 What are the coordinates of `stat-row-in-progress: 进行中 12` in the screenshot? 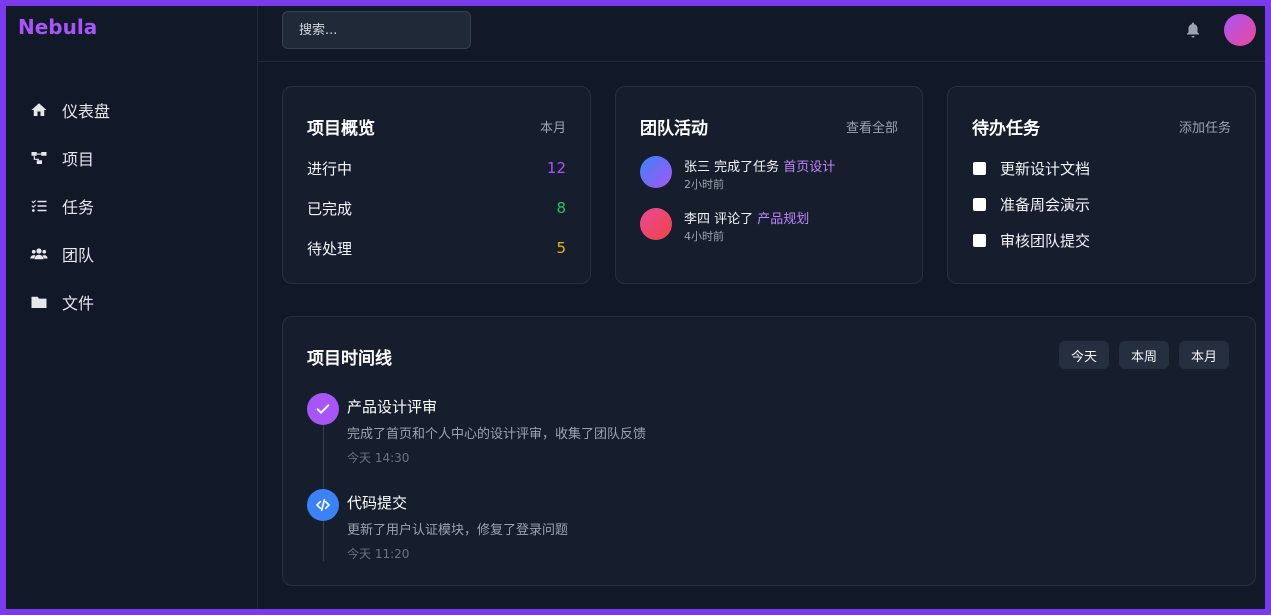 It's located at (436, 168).